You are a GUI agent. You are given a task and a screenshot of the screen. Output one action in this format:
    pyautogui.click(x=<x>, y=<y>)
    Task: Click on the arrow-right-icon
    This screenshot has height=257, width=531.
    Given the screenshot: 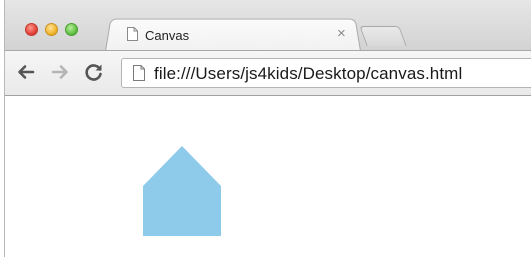 What is the action you would take?
    pyautogui.click(x=60, y=72)
    